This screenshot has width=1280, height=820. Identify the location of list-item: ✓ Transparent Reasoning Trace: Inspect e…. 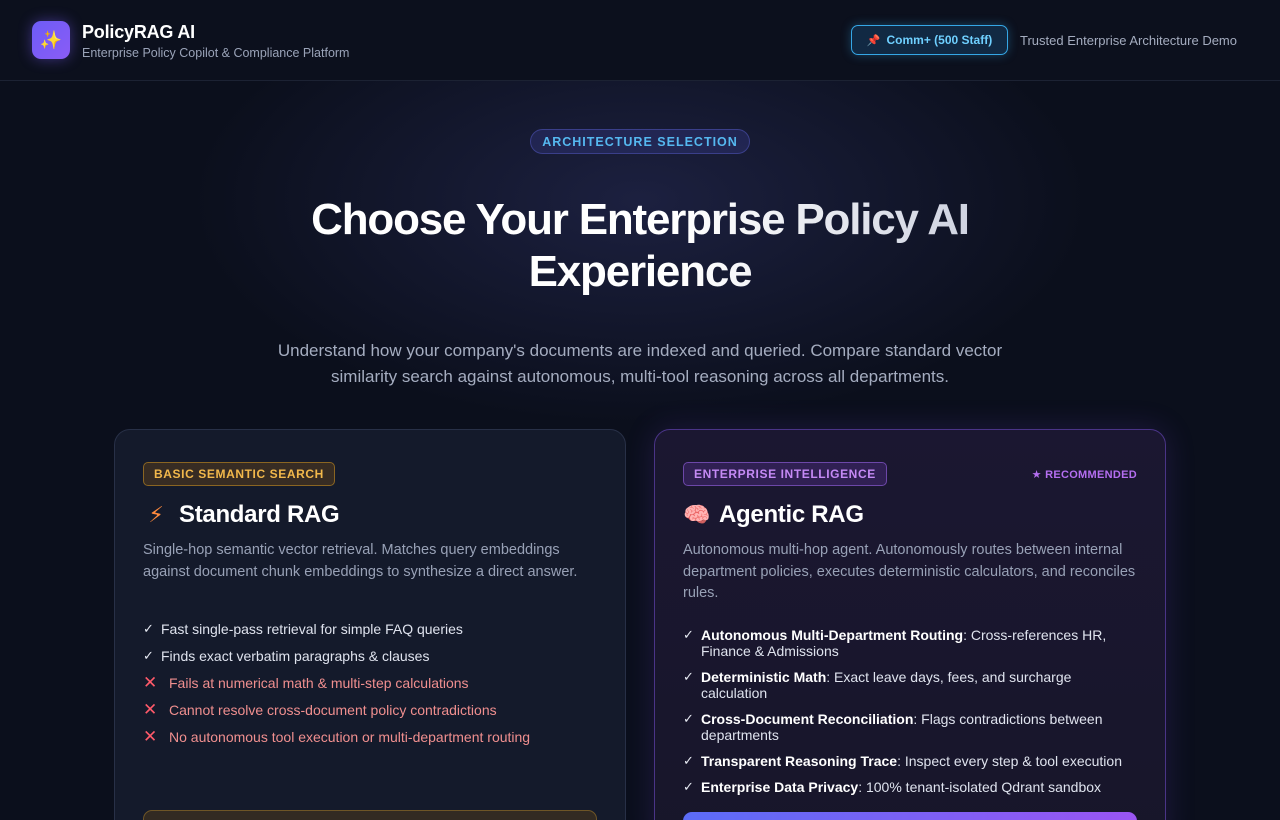
(910, 761).